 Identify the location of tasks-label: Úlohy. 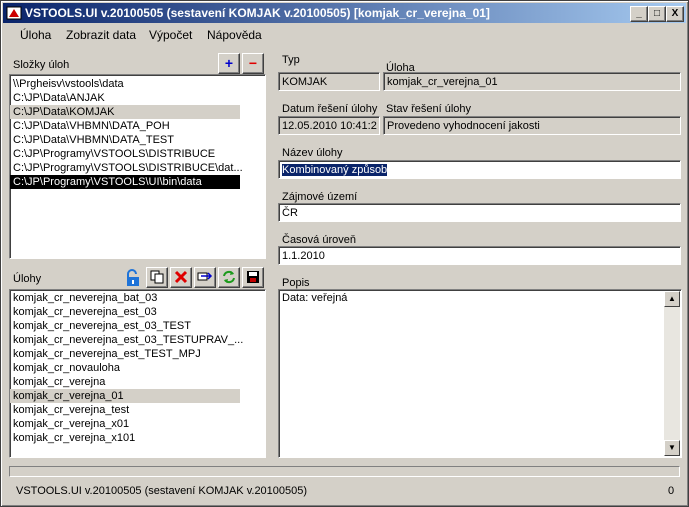
(27, 279).